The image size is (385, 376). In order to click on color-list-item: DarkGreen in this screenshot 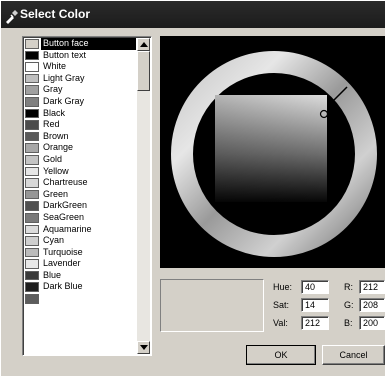, I will do `click(80, 206)`.